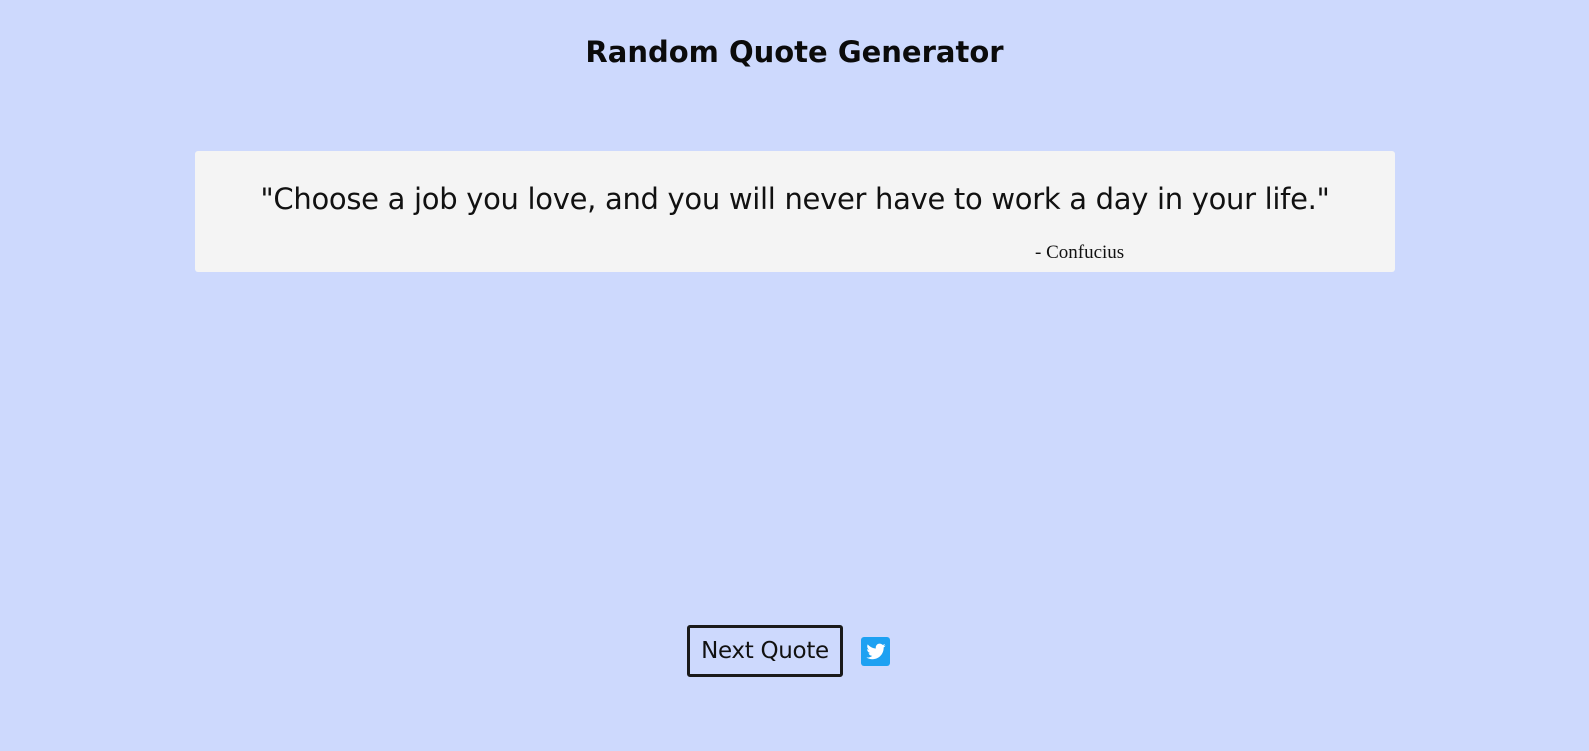  Describe the element at coordinates (794, 52) in the screenshot. I see `page-title: Random Quote Generator` at that location.